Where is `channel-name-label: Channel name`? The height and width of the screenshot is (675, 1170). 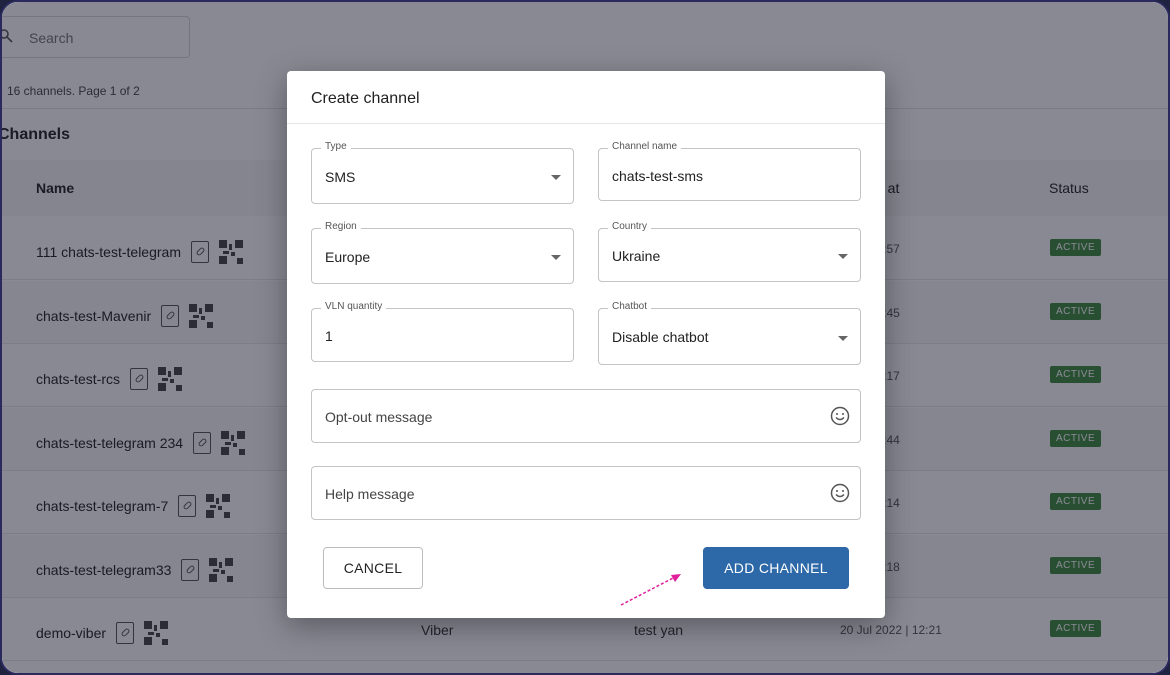 channel-name-label: Channel name is located at coordinates (645, 146).